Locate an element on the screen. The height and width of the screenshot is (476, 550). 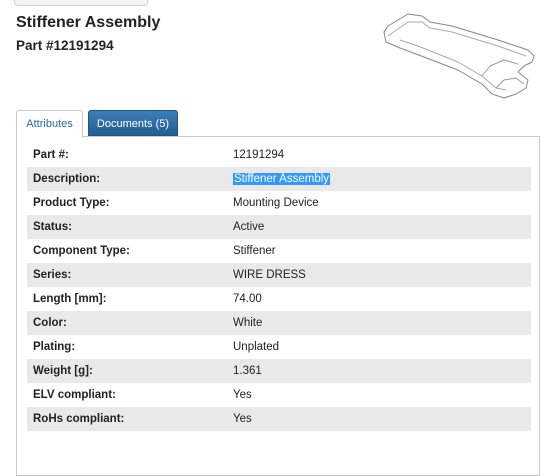
attribute-label: Product Type: is located at coordinates (71, 203).